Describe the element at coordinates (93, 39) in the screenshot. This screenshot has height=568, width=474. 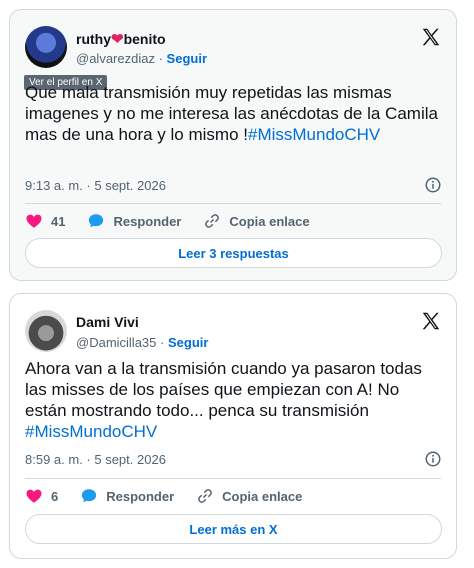
I see `display-name-part1: ruthy` at that location.